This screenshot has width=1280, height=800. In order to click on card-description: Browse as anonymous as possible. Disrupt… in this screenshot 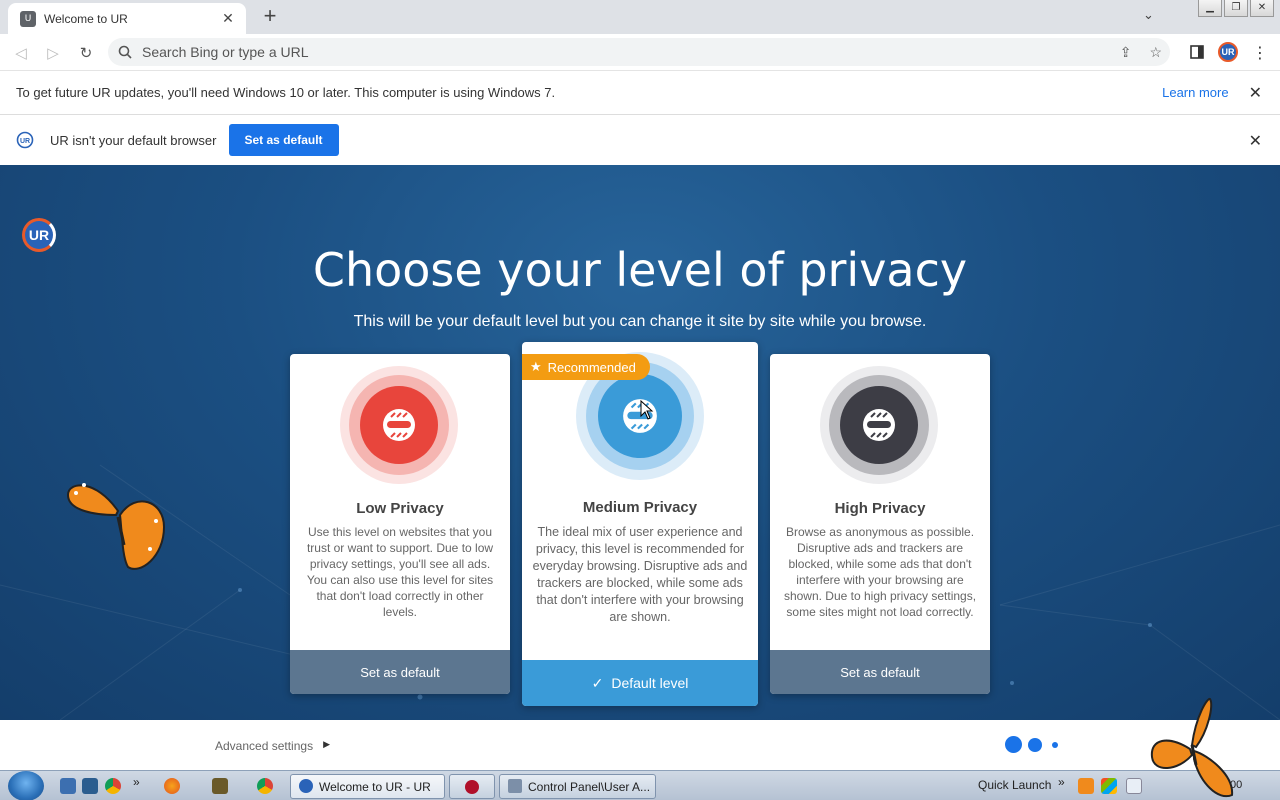, I will do `click(880, 572)`.